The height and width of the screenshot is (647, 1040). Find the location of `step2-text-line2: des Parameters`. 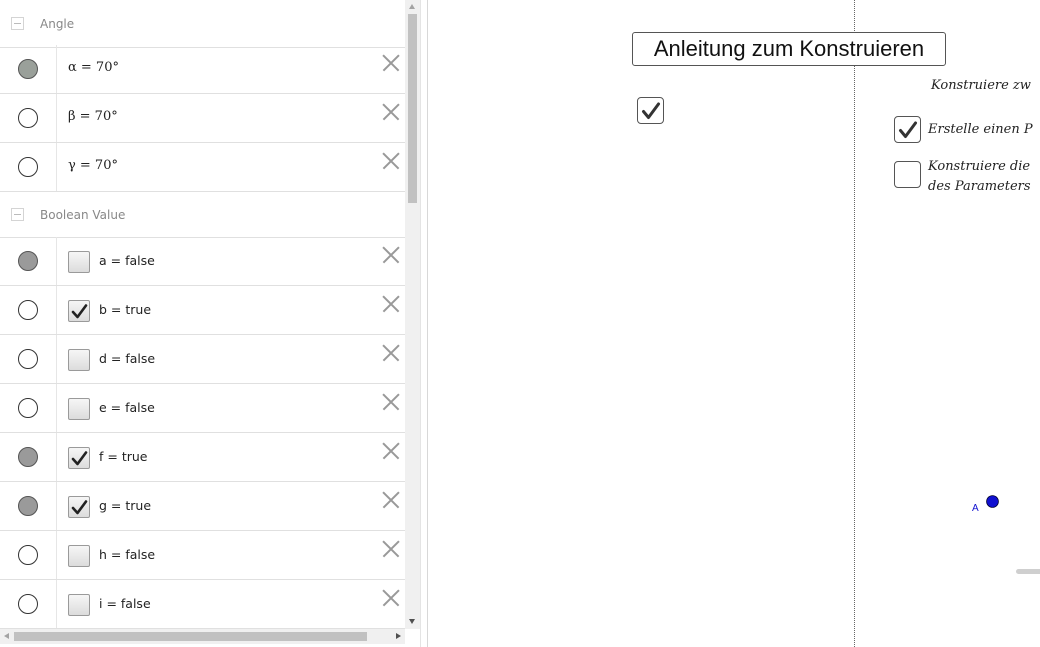

step2-text-line2: des Parameters is located at coordinates (979, 186).